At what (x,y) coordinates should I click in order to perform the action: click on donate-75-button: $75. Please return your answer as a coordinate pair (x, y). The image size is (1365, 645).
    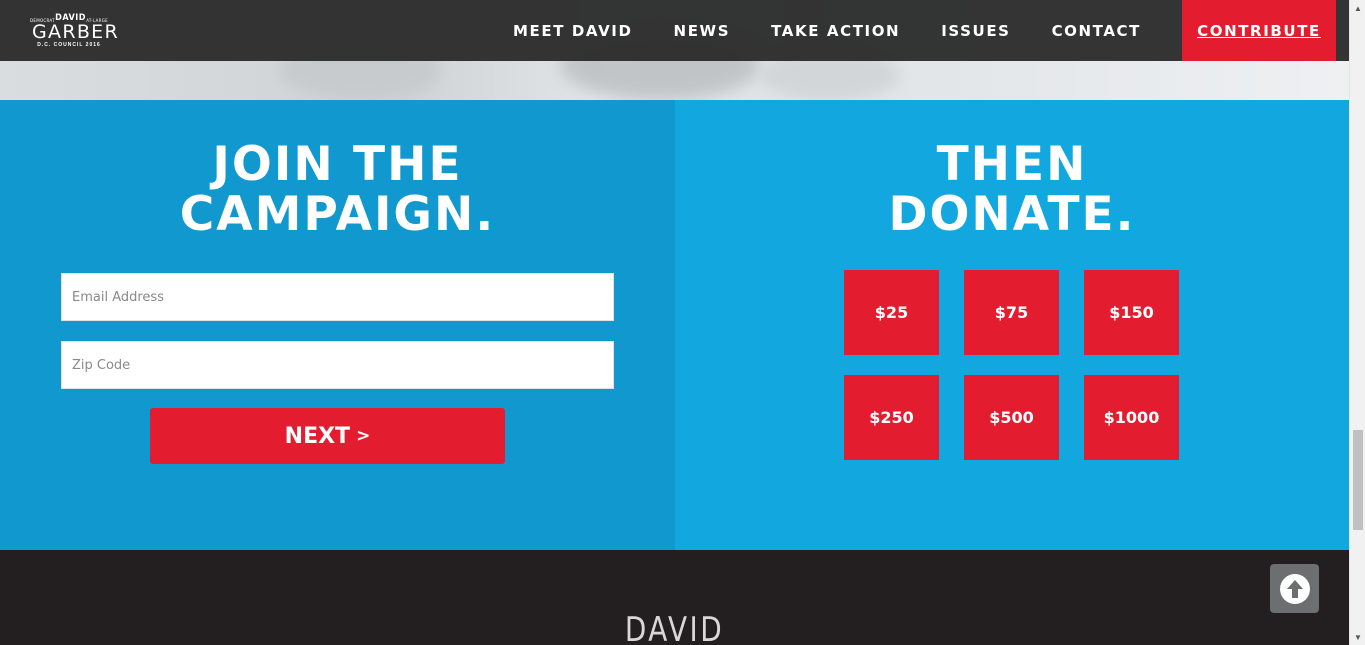
    Looking at the image, I should click on (1011, 312).